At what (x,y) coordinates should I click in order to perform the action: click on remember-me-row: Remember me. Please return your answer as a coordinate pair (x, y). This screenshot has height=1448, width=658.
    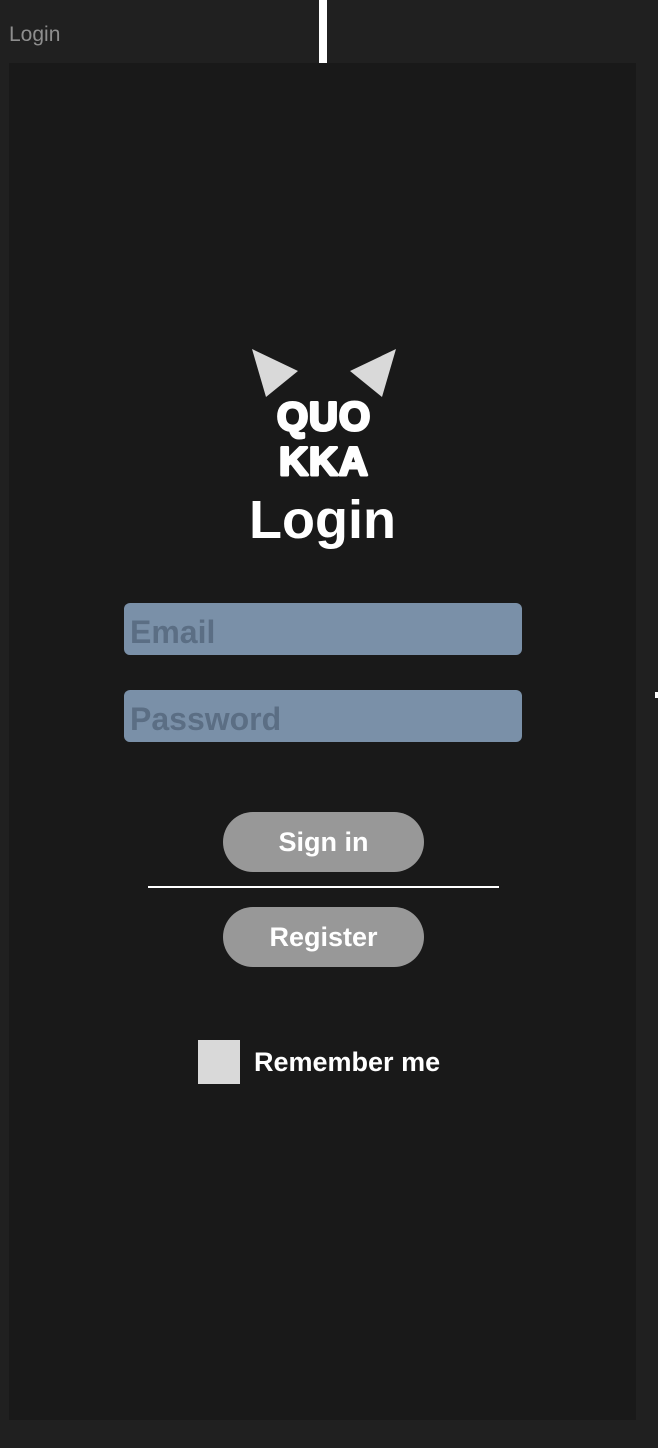
    Looking at the image, I should click on (319, 1062).